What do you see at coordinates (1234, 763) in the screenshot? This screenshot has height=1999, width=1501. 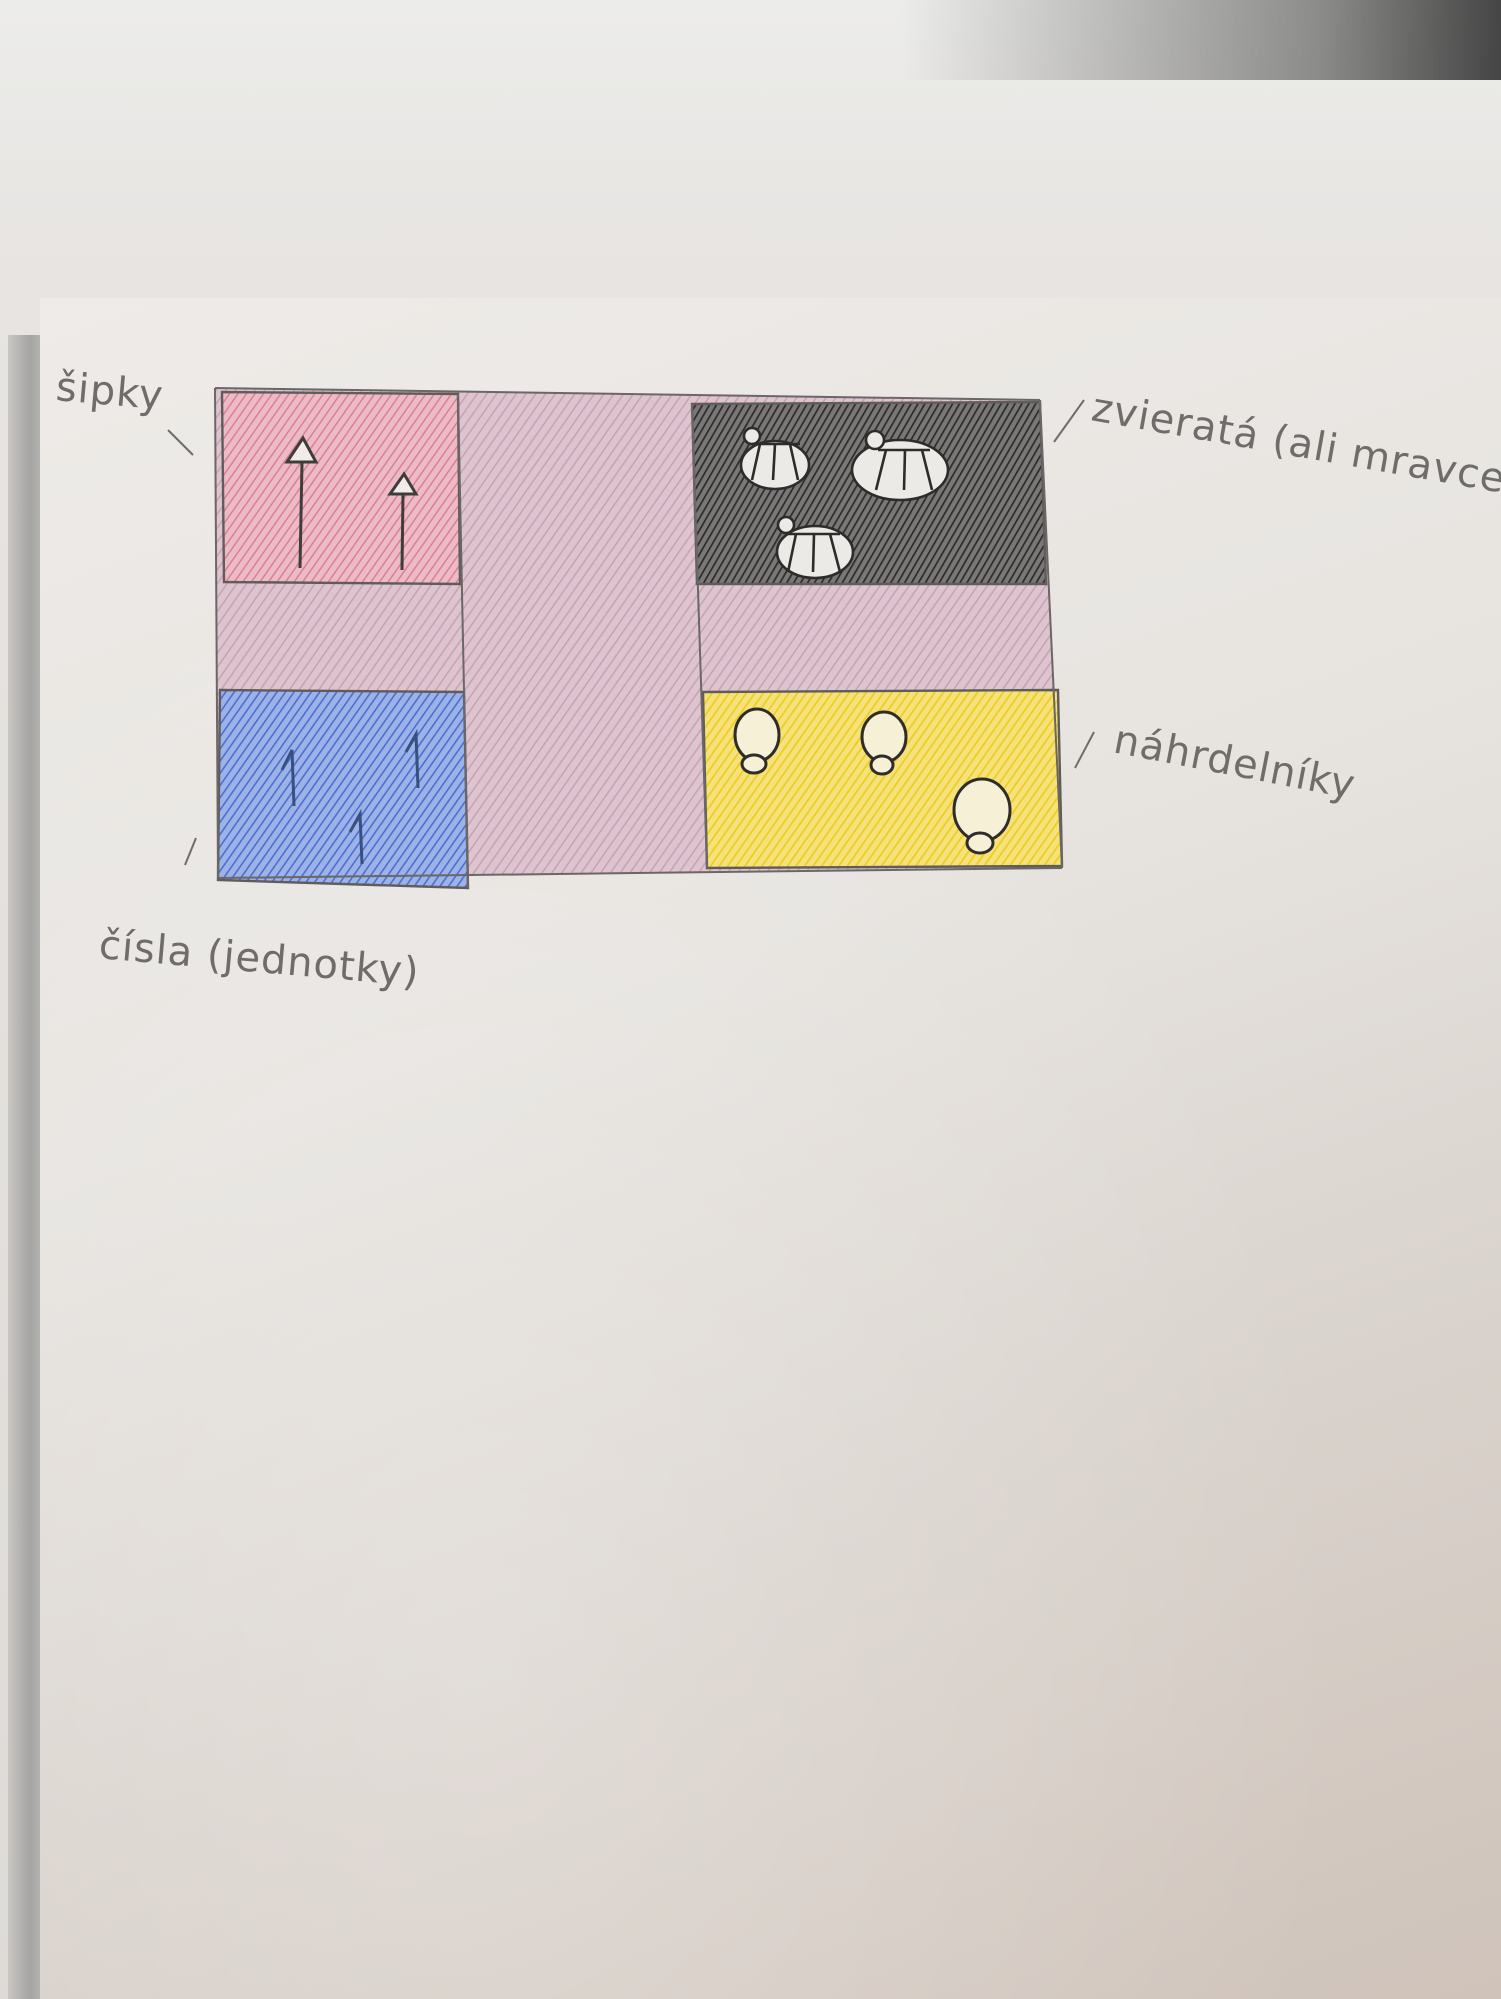 I see `svg-text: náhrdelníky` at bounding box center [1234, 763].